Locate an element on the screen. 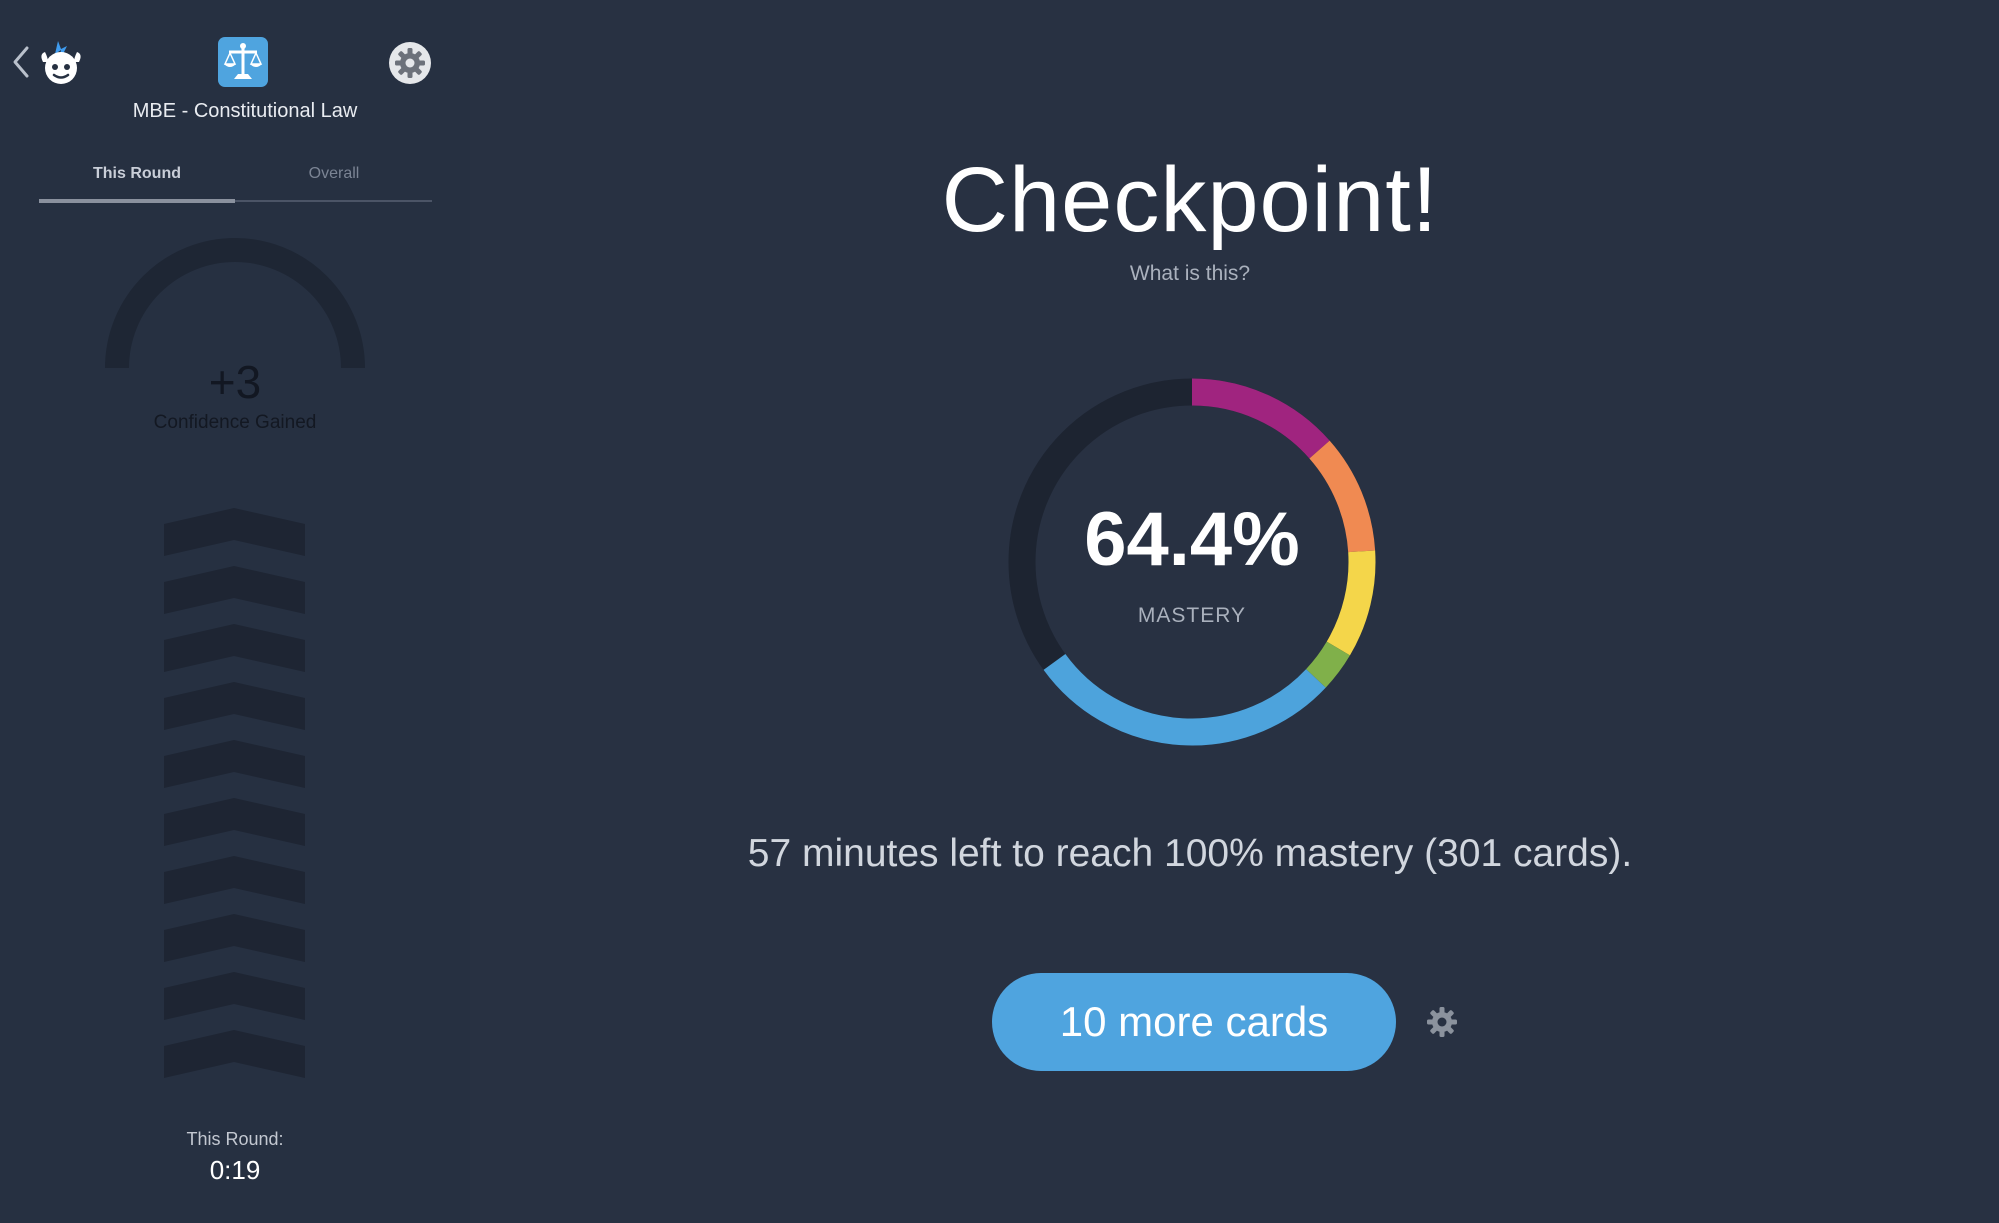 This screenshot has height=1223, width=1999. round-time-label: This Round: is located at coordinates (235, 1139).